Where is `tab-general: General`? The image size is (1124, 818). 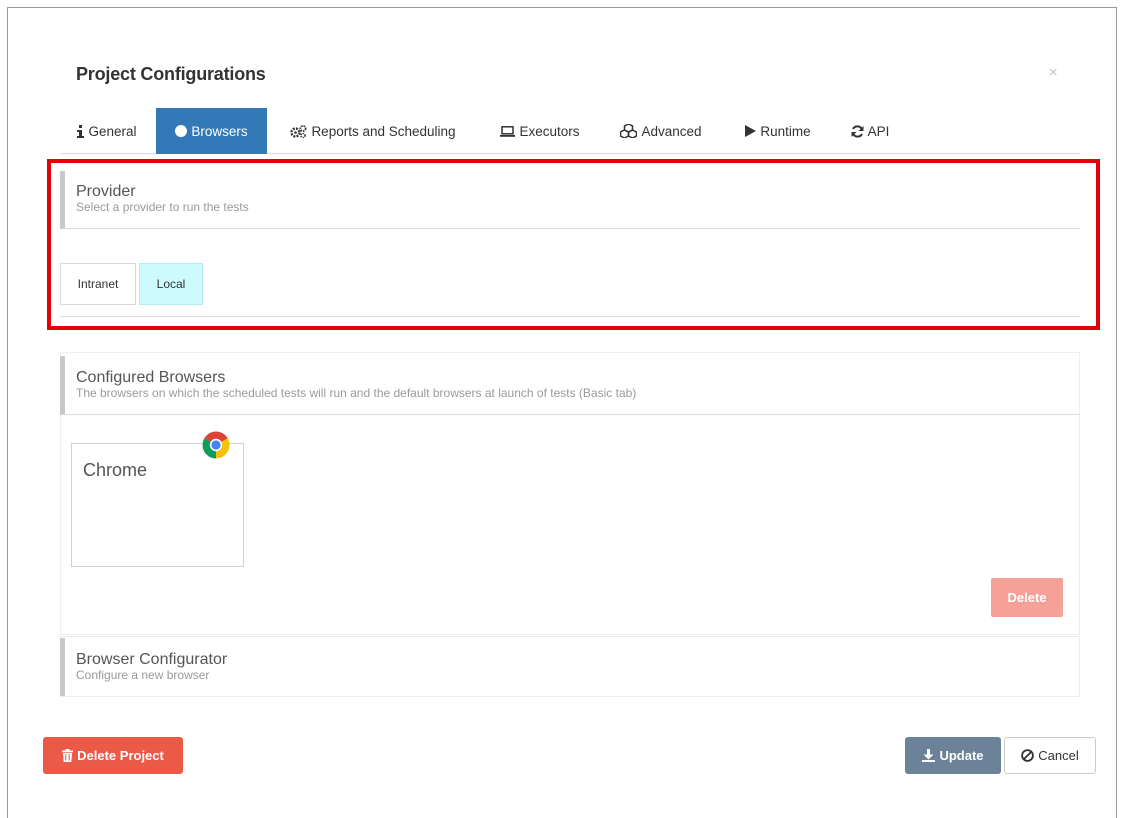
tab-general: General is located at coordinates (107, 131).